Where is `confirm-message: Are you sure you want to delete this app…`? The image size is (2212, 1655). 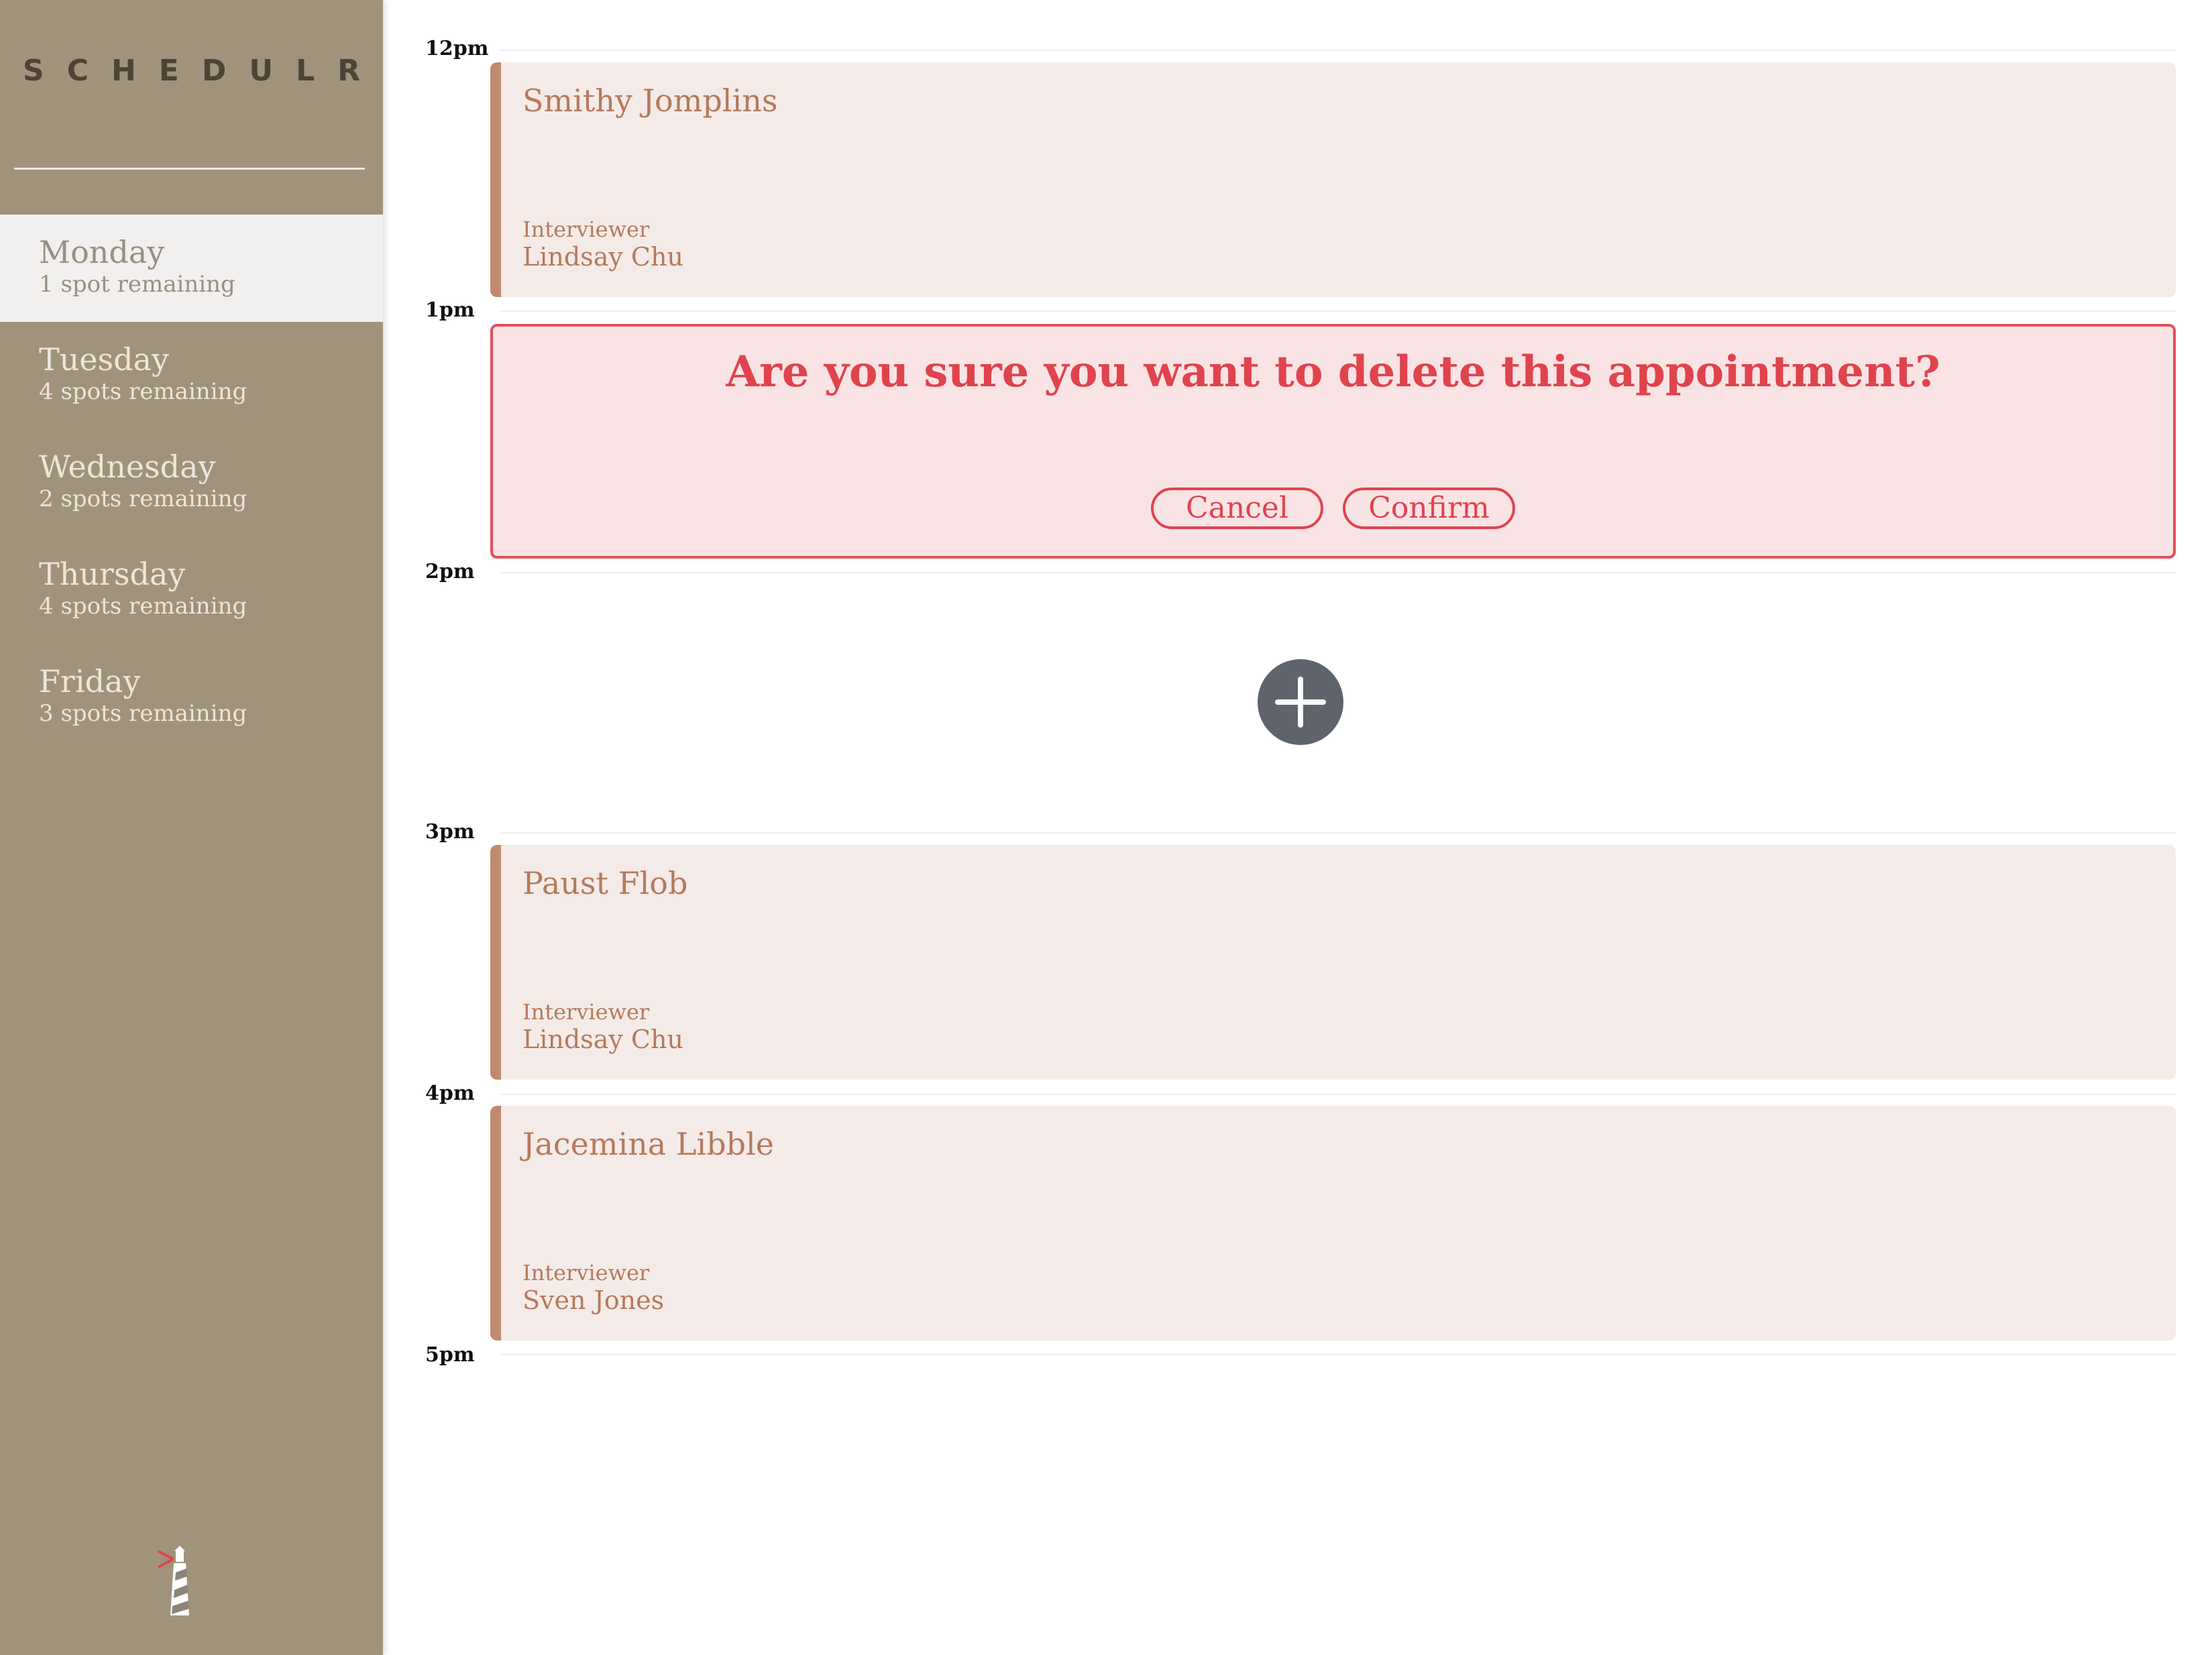 confirm-message: Are you sure you want to delete this app… is located at coordinates (1333, 372).